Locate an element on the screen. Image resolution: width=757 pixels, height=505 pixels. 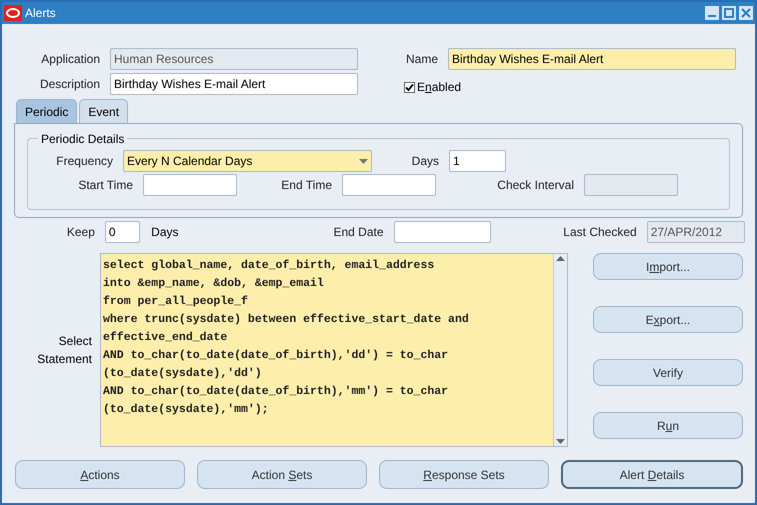
frequency-dropdown: Every N Calendar Days is located at coordinates (247, 161).